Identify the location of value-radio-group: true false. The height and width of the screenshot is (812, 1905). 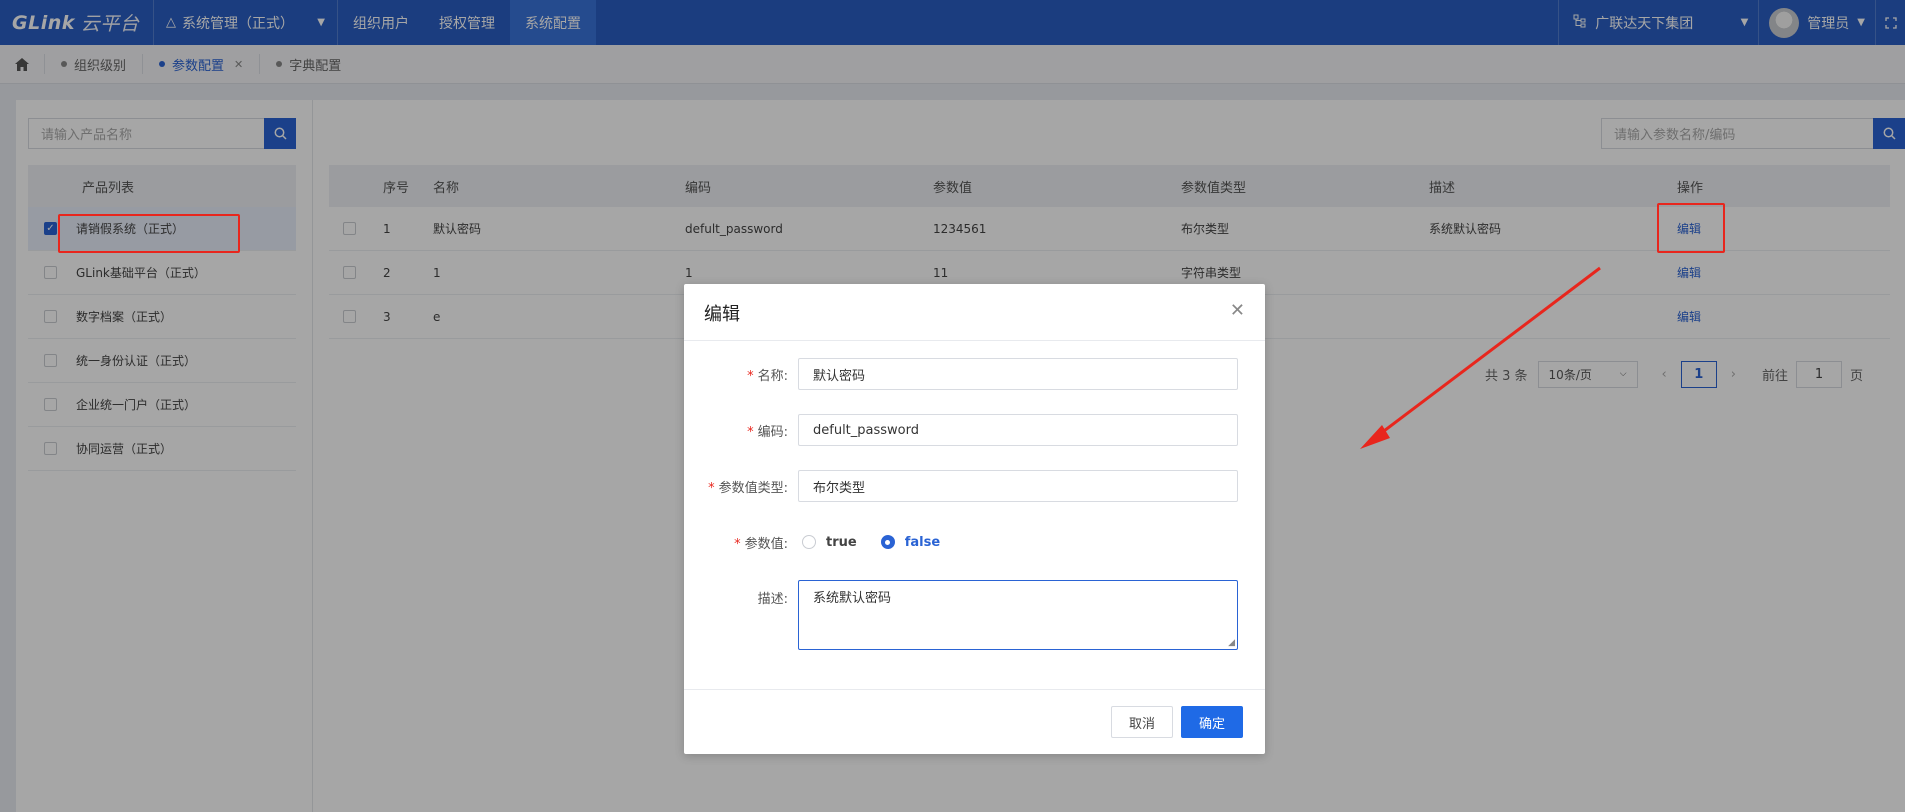
(883, 542).